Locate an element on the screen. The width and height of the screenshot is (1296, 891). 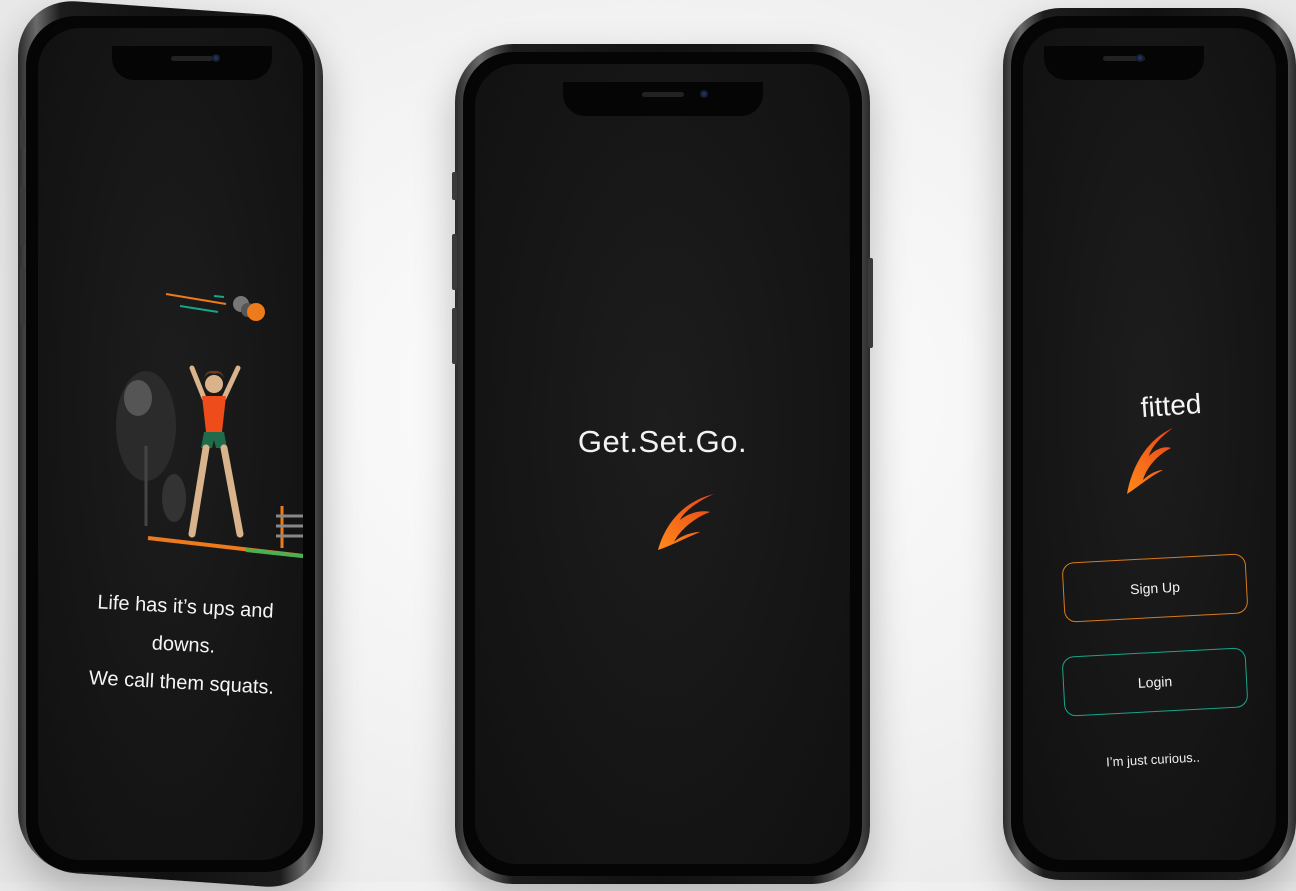
power-button is located at coordinates (870, 303).